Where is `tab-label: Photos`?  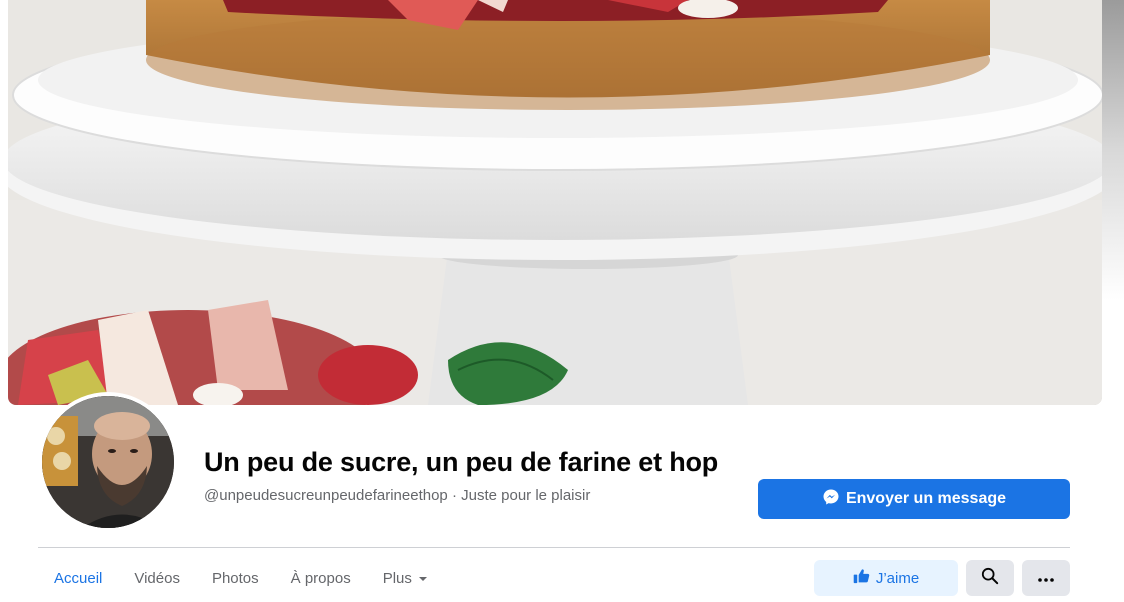
tab-label: Photos is located at coordinates (235, 578).